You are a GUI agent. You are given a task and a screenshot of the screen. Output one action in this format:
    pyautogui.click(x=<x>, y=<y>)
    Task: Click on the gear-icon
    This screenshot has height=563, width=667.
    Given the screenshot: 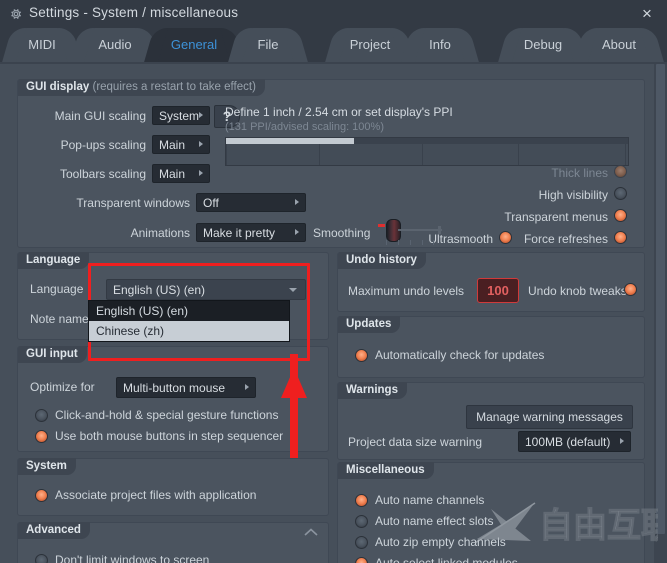 What is the action you would take?
    pyautogui.click(x=16, y=14)
    